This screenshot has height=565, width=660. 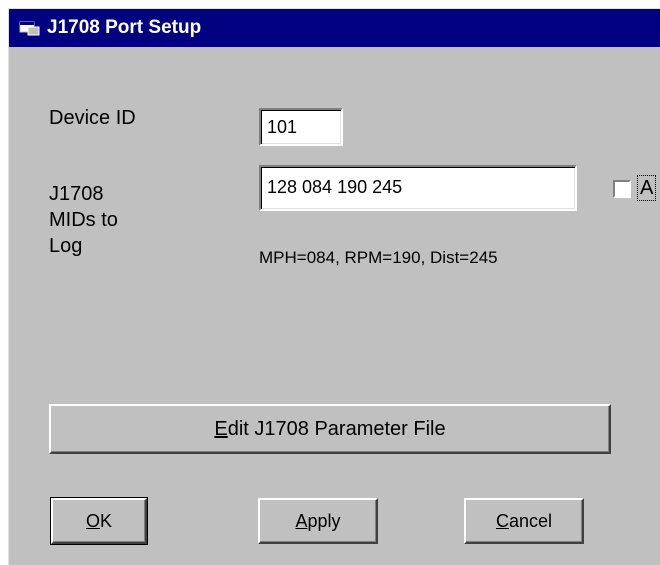 What do you see at coordinates (502, 520) in the screenshot?
I see `cancel-mnemonic: C` at bounding box center [502, 520].